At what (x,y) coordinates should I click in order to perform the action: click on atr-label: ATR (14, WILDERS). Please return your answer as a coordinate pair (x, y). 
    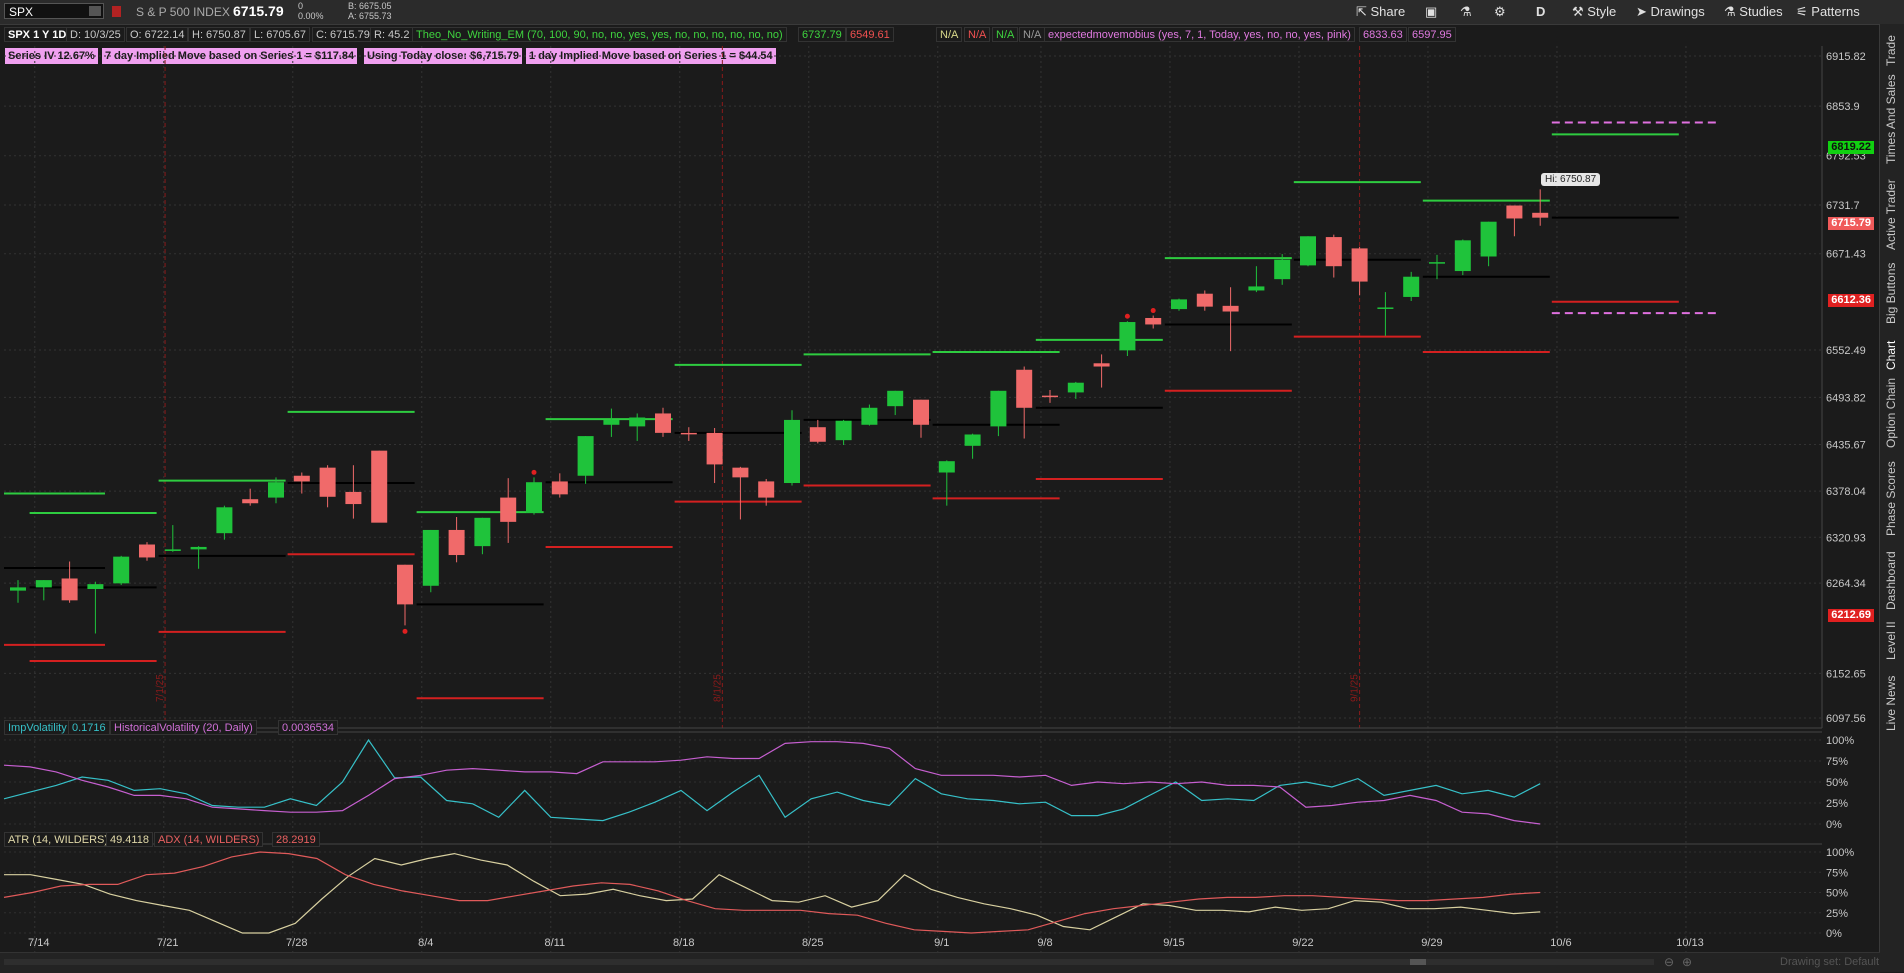
    Looking at the image, I should click on (58, 839).